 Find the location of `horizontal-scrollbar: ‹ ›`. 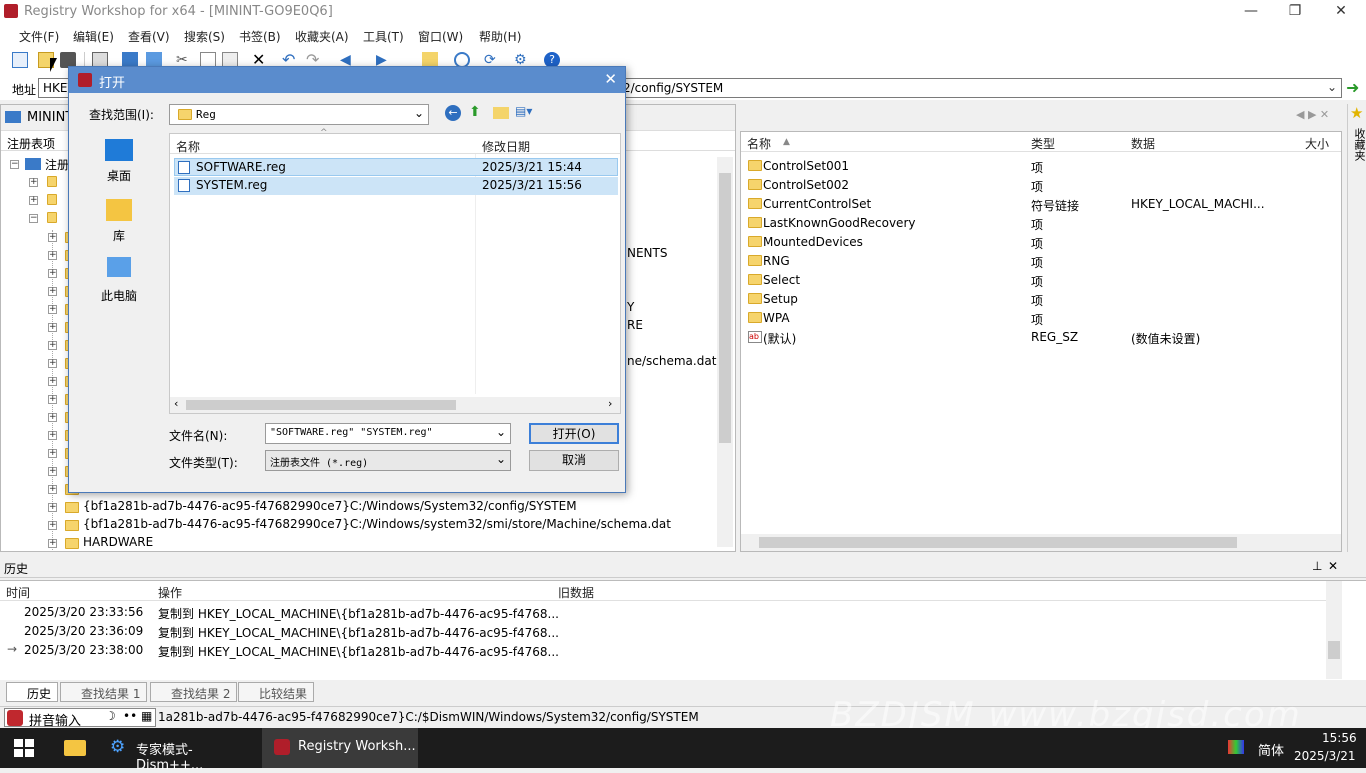

horizontal-scrollbar: ‹ › is located at coordinates (395, 405).